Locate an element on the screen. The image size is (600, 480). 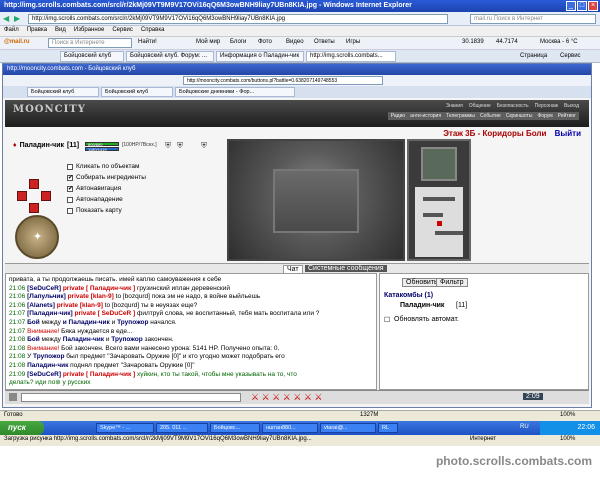
mailru-logo: @mail.ru is located at coordinates (17, 42).